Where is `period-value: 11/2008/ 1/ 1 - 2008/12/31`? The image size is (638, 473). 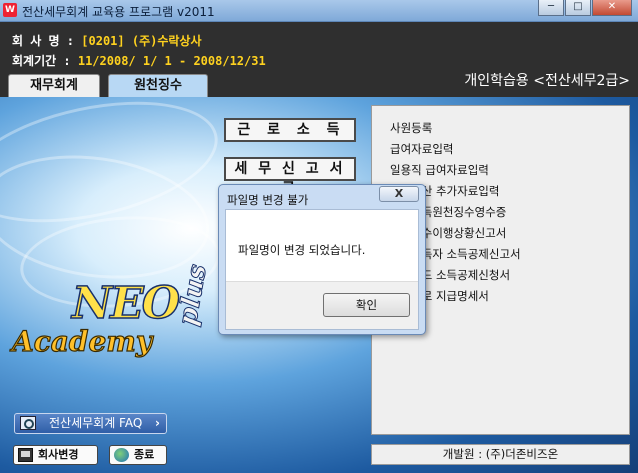
period-value: 11/2008/ 1/ 1 - 2008/12/31 is located at coordinates (171, 61).